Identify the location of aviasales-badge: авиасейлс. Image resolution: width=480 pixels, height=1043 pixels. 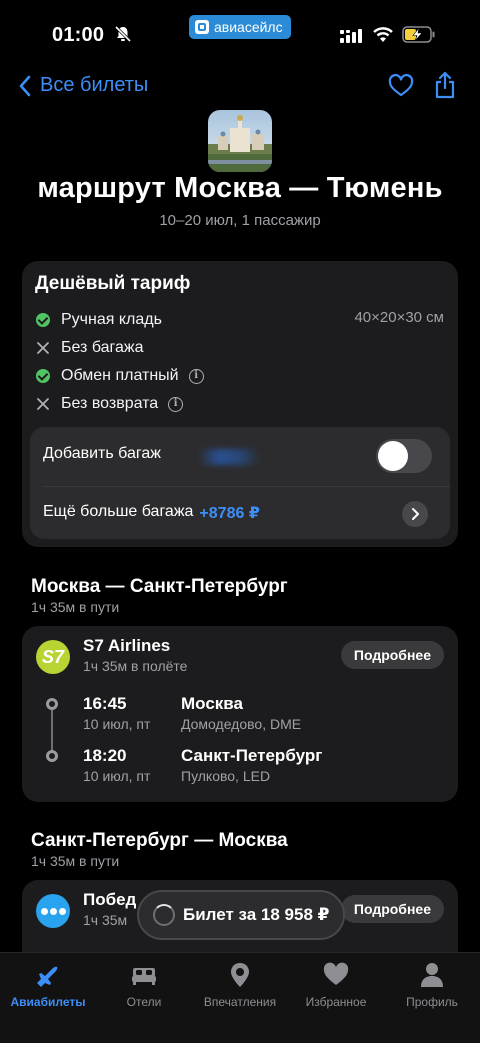
(240, 27).